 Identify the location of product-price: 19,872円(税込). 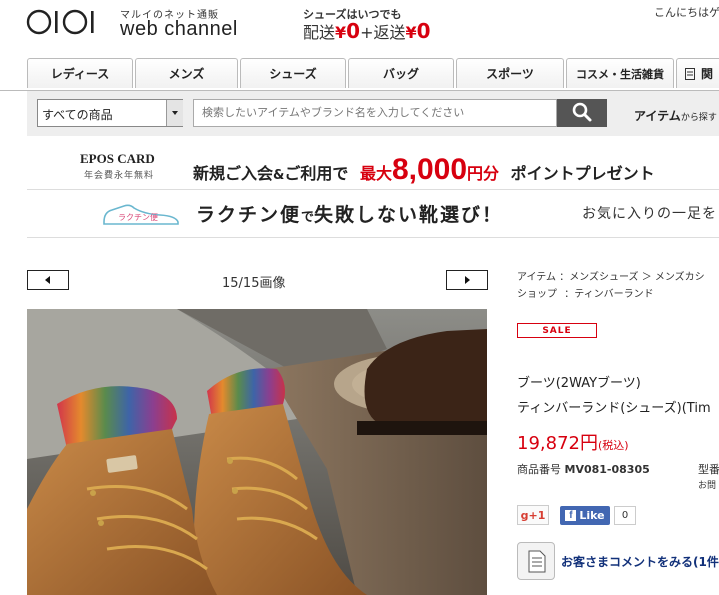
(573, 442).